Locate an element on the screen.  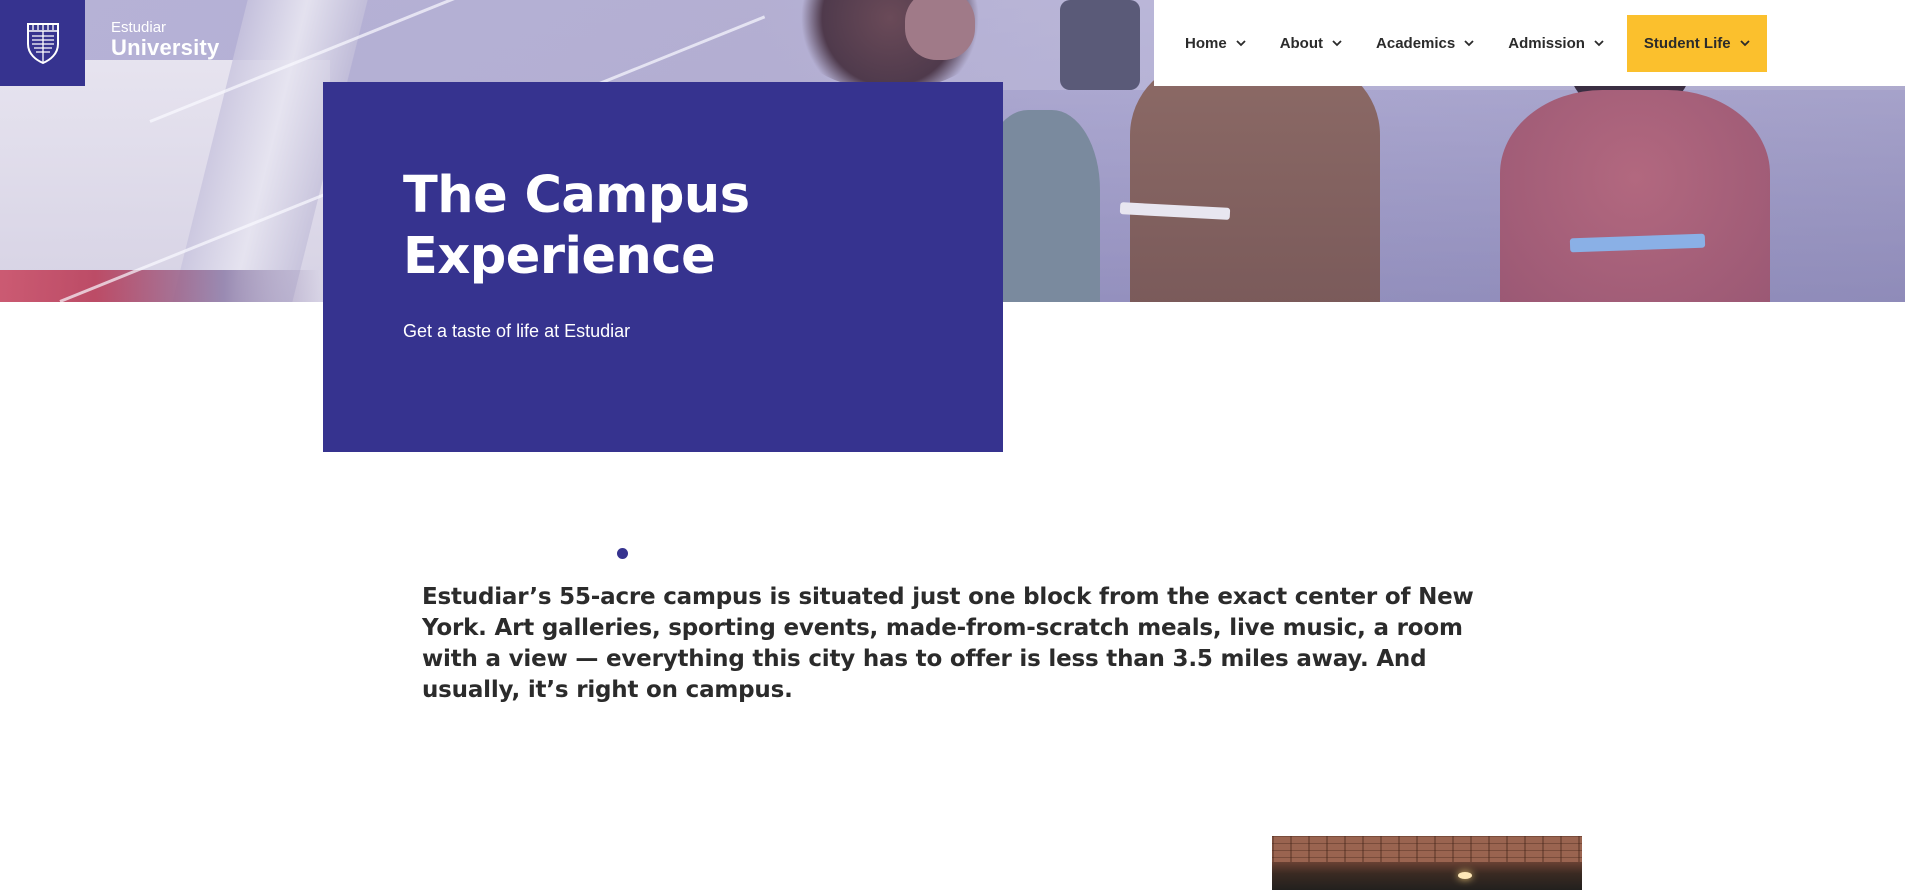
nav-item-label: About is located at coordinates (1301, 43).